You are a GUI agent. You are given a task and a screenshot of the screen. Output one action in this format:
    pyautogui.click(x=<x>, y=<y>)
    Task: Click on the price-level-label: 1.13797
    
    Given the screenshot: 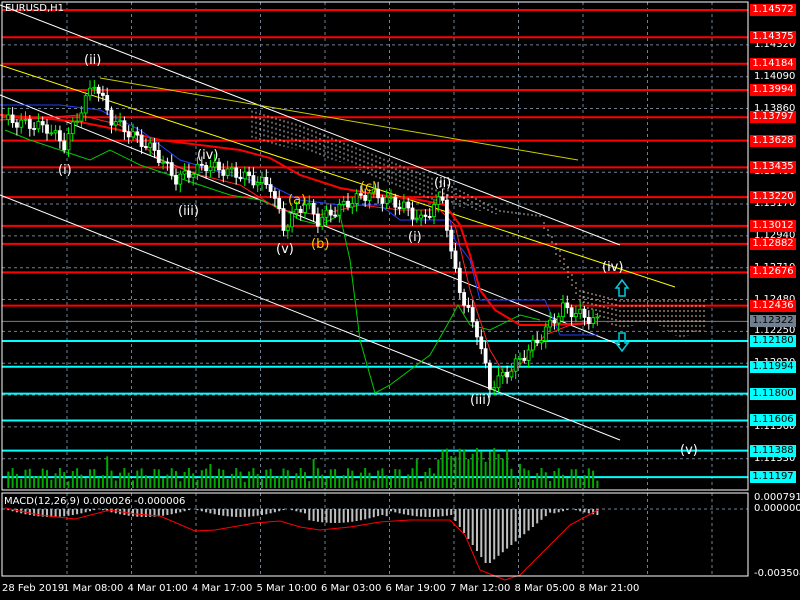 What is the action you would take?
    pyautogui.click(x=773, y=117)
    